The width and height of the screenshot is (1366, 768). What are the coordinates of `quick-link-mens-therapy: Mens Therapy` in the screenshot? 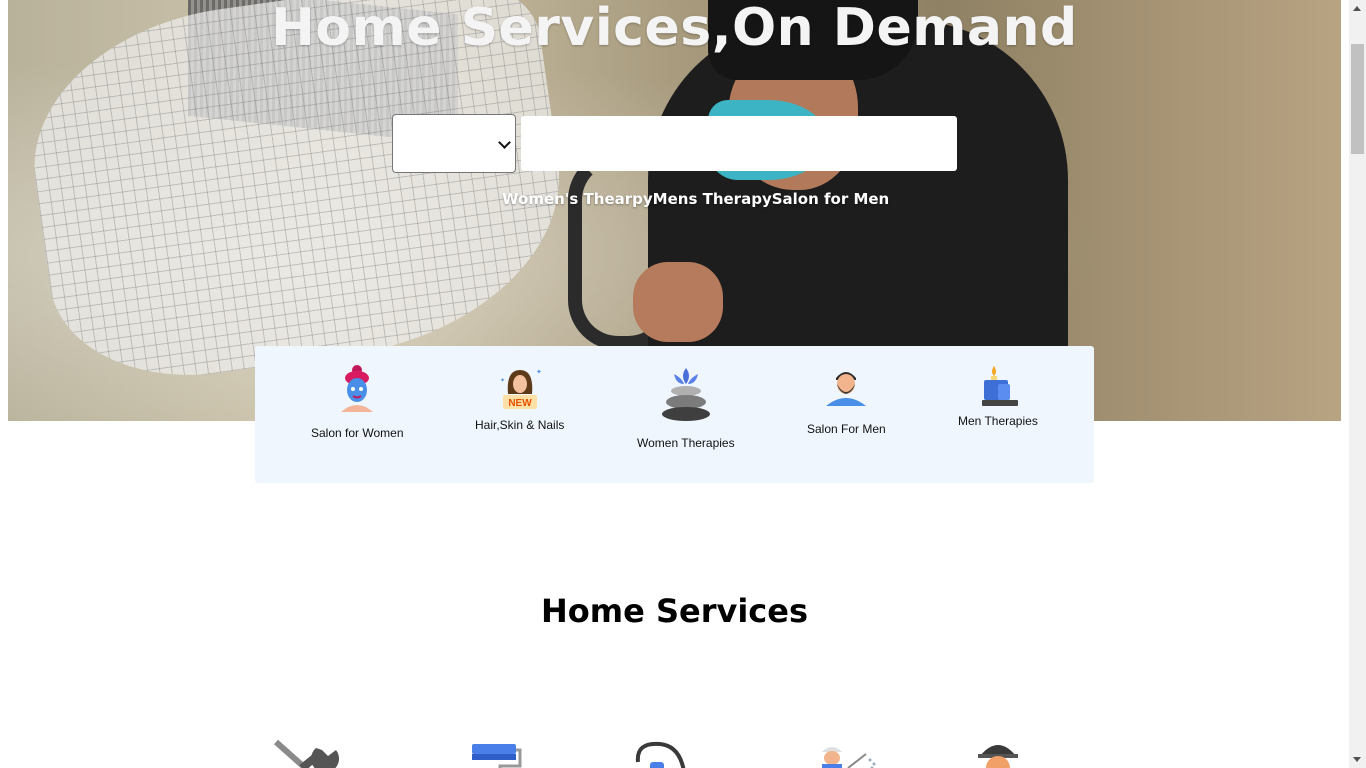 It's located at (712, 199).